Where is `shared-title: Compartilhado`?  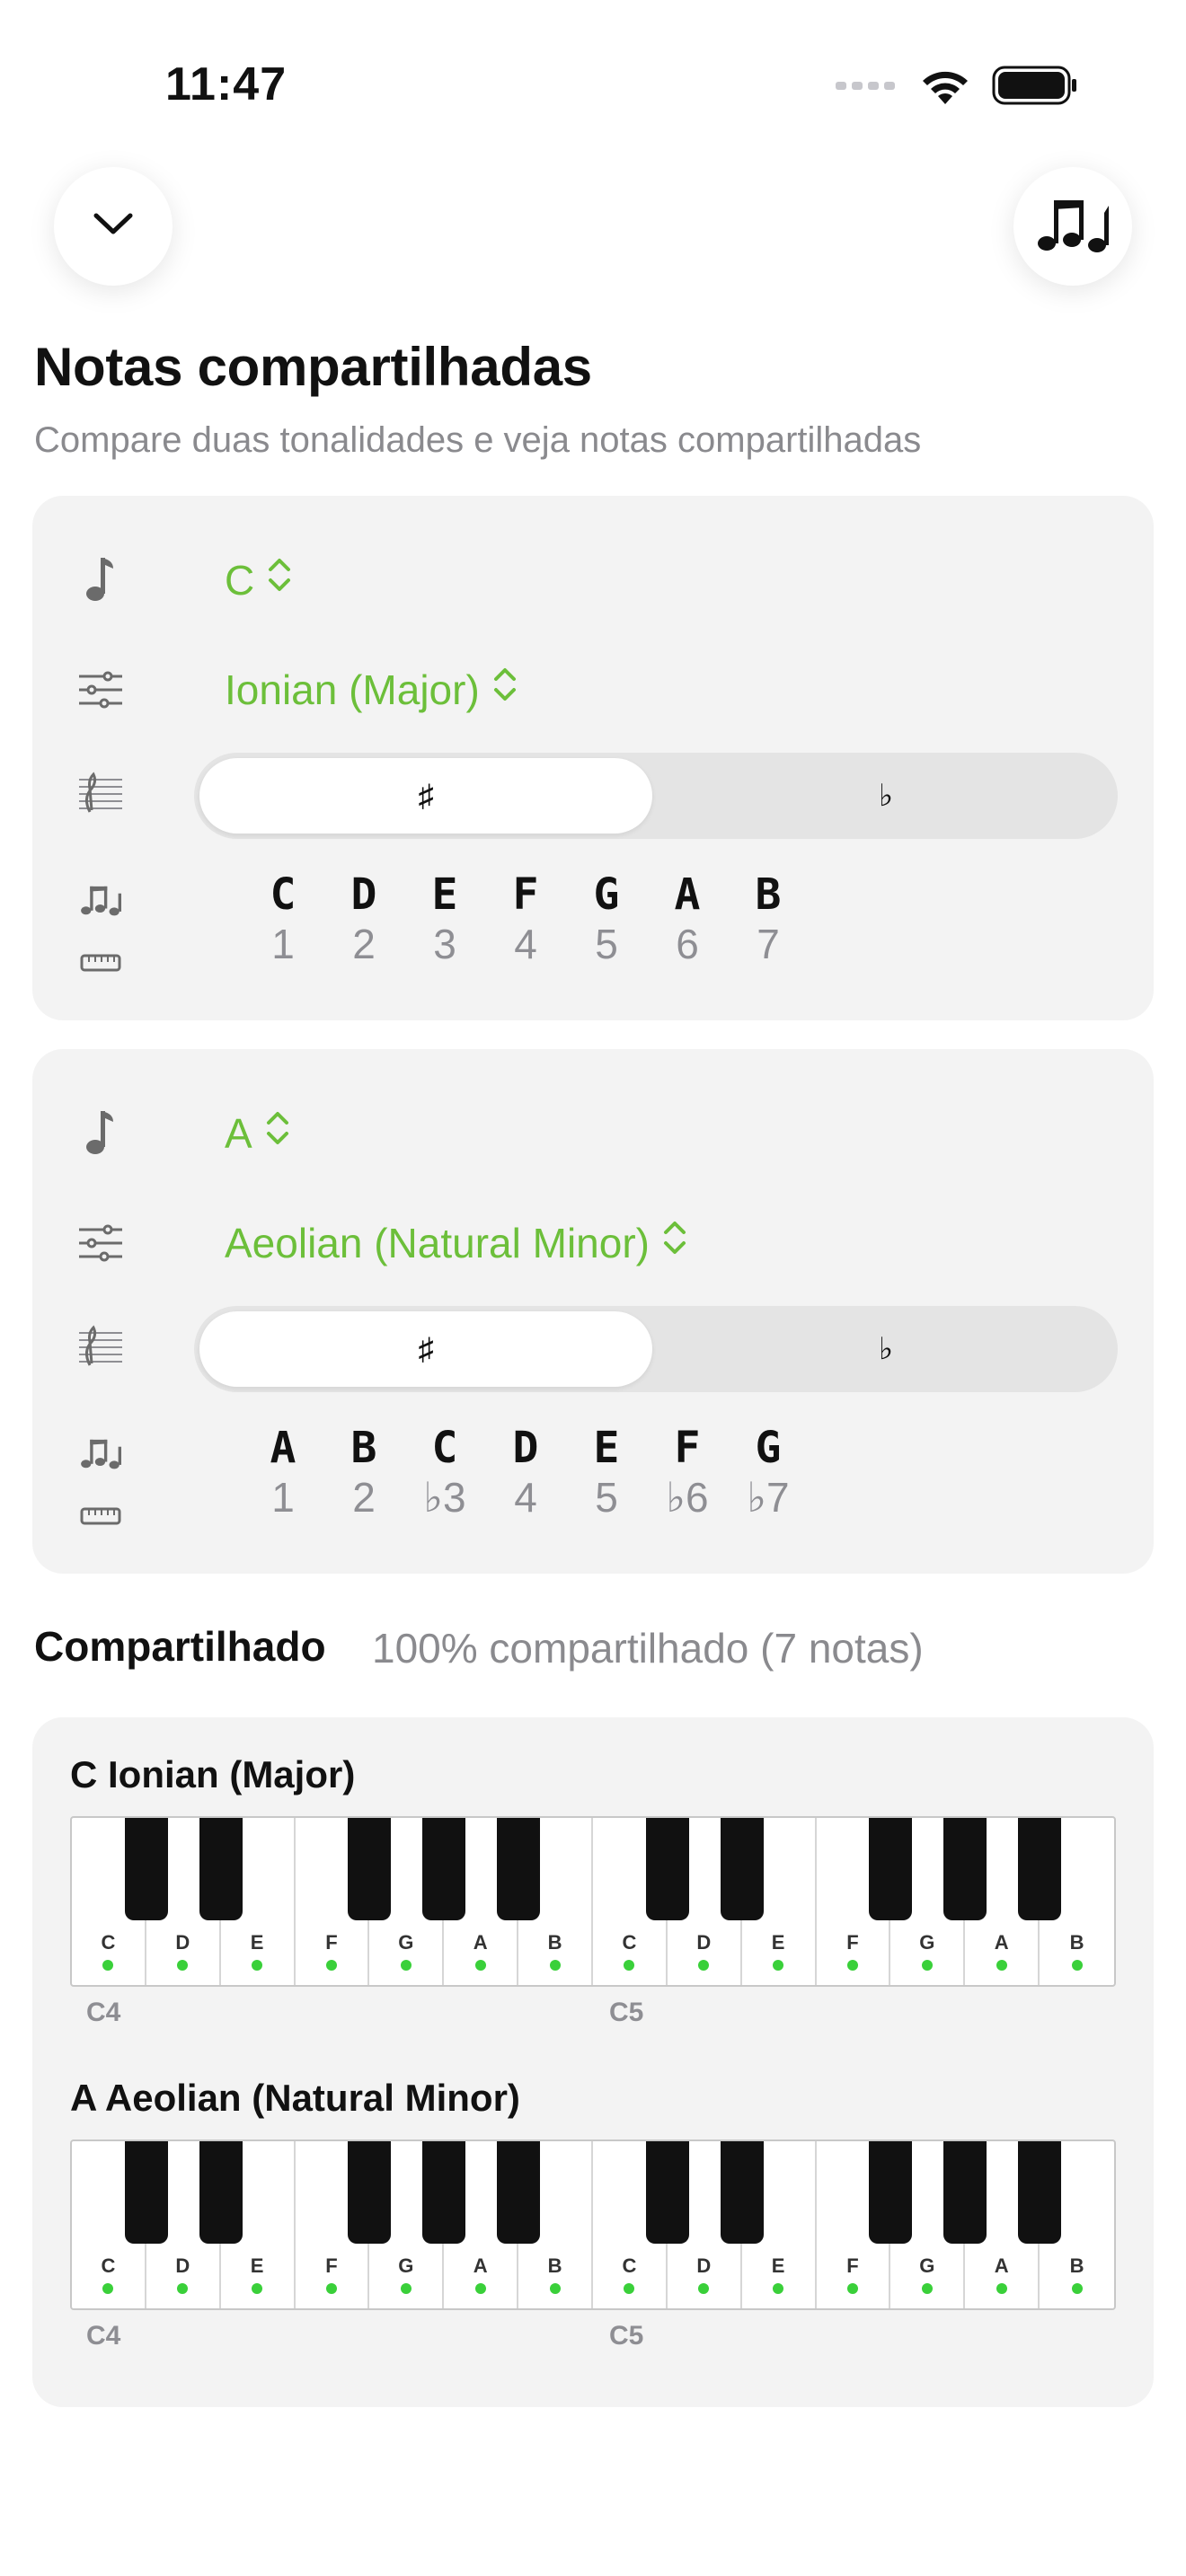 shared-title: Compartilhado is located at coordinates (180, 1646).